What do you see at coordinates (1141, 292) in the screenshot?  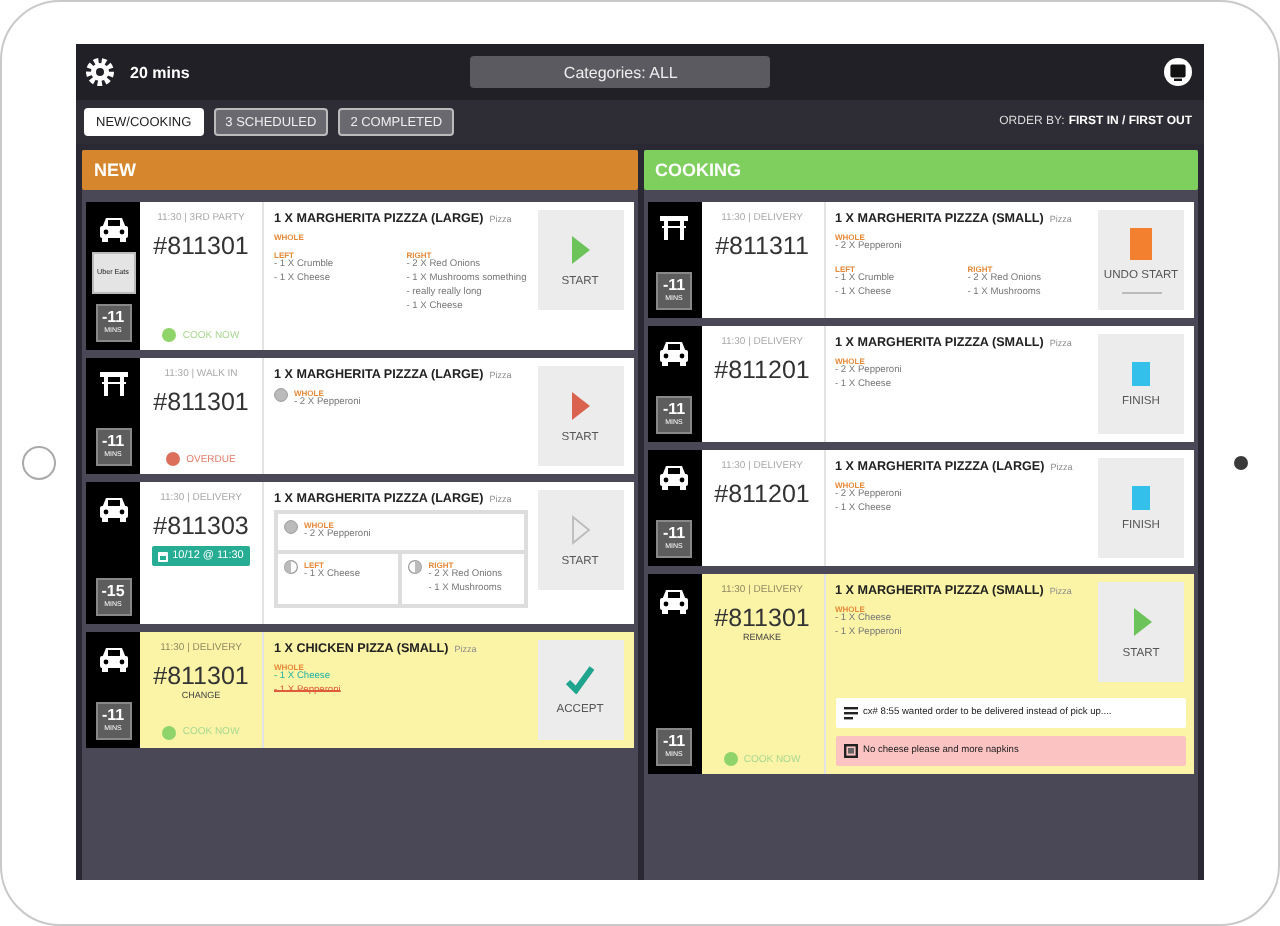 I see `underline-mark` at bounding box center [1141, 292].